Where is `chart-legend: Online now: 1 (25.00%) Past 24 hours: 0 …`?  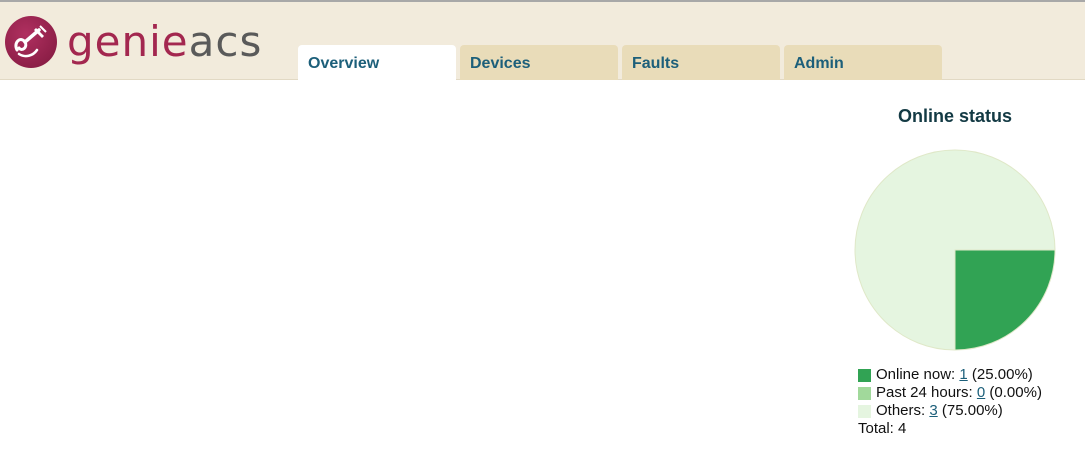
chart-legend: Online now: 1 (25.00%) Past 24 hours: 0 … is located at coordinates (950, 402).